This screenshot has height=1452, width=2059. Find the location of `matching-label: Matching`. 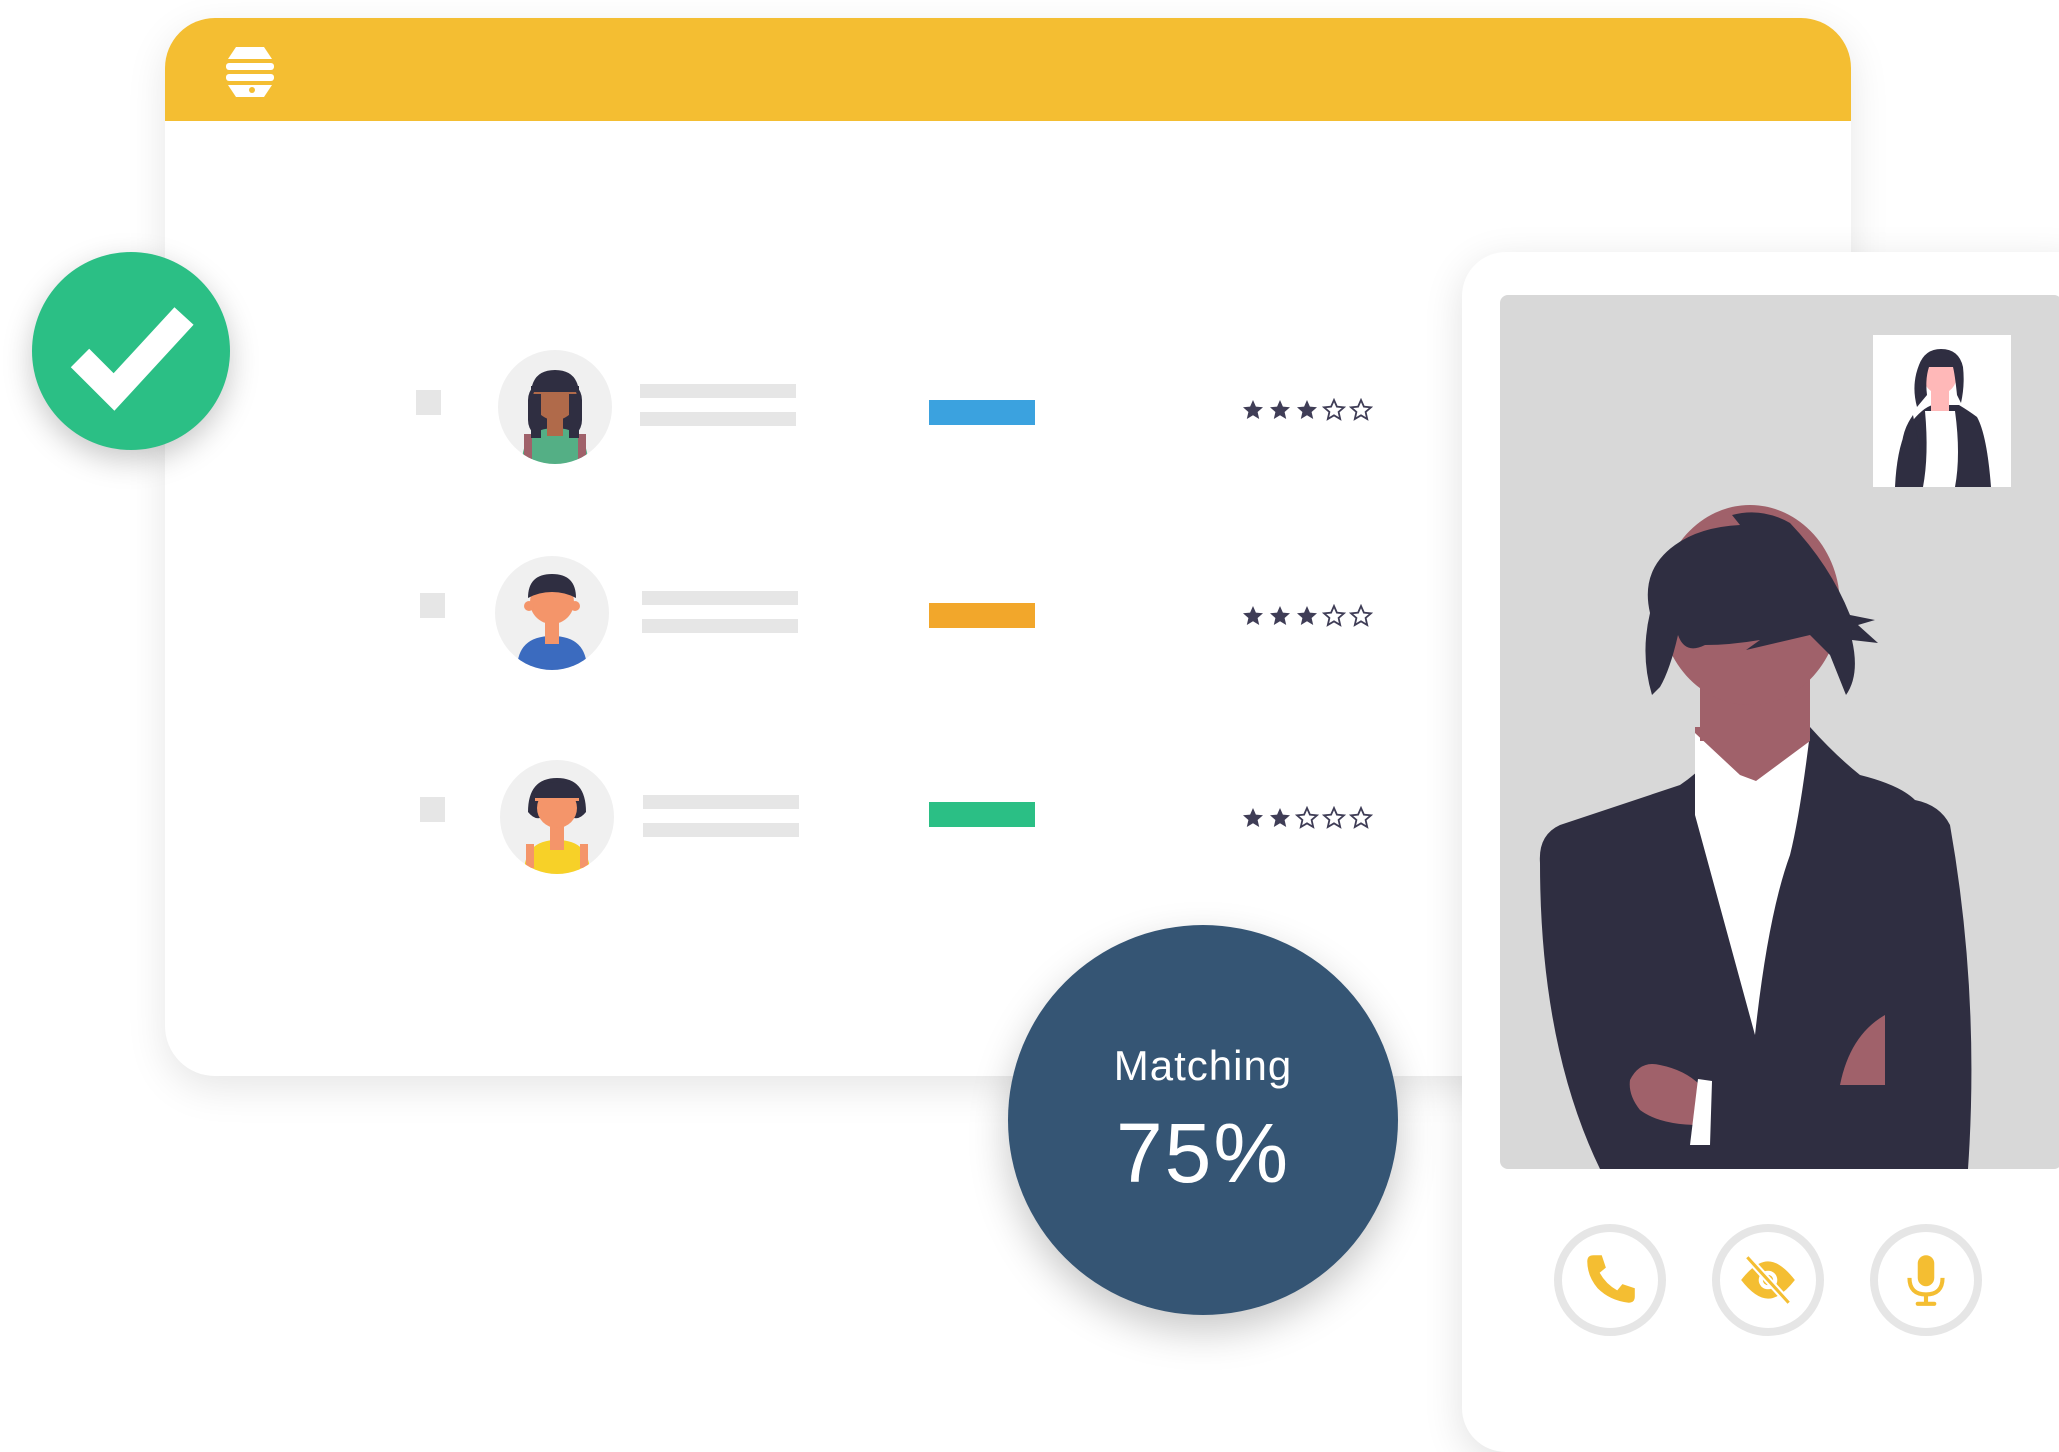

matching-label: Matching is located at coordinates (1203, 1065).